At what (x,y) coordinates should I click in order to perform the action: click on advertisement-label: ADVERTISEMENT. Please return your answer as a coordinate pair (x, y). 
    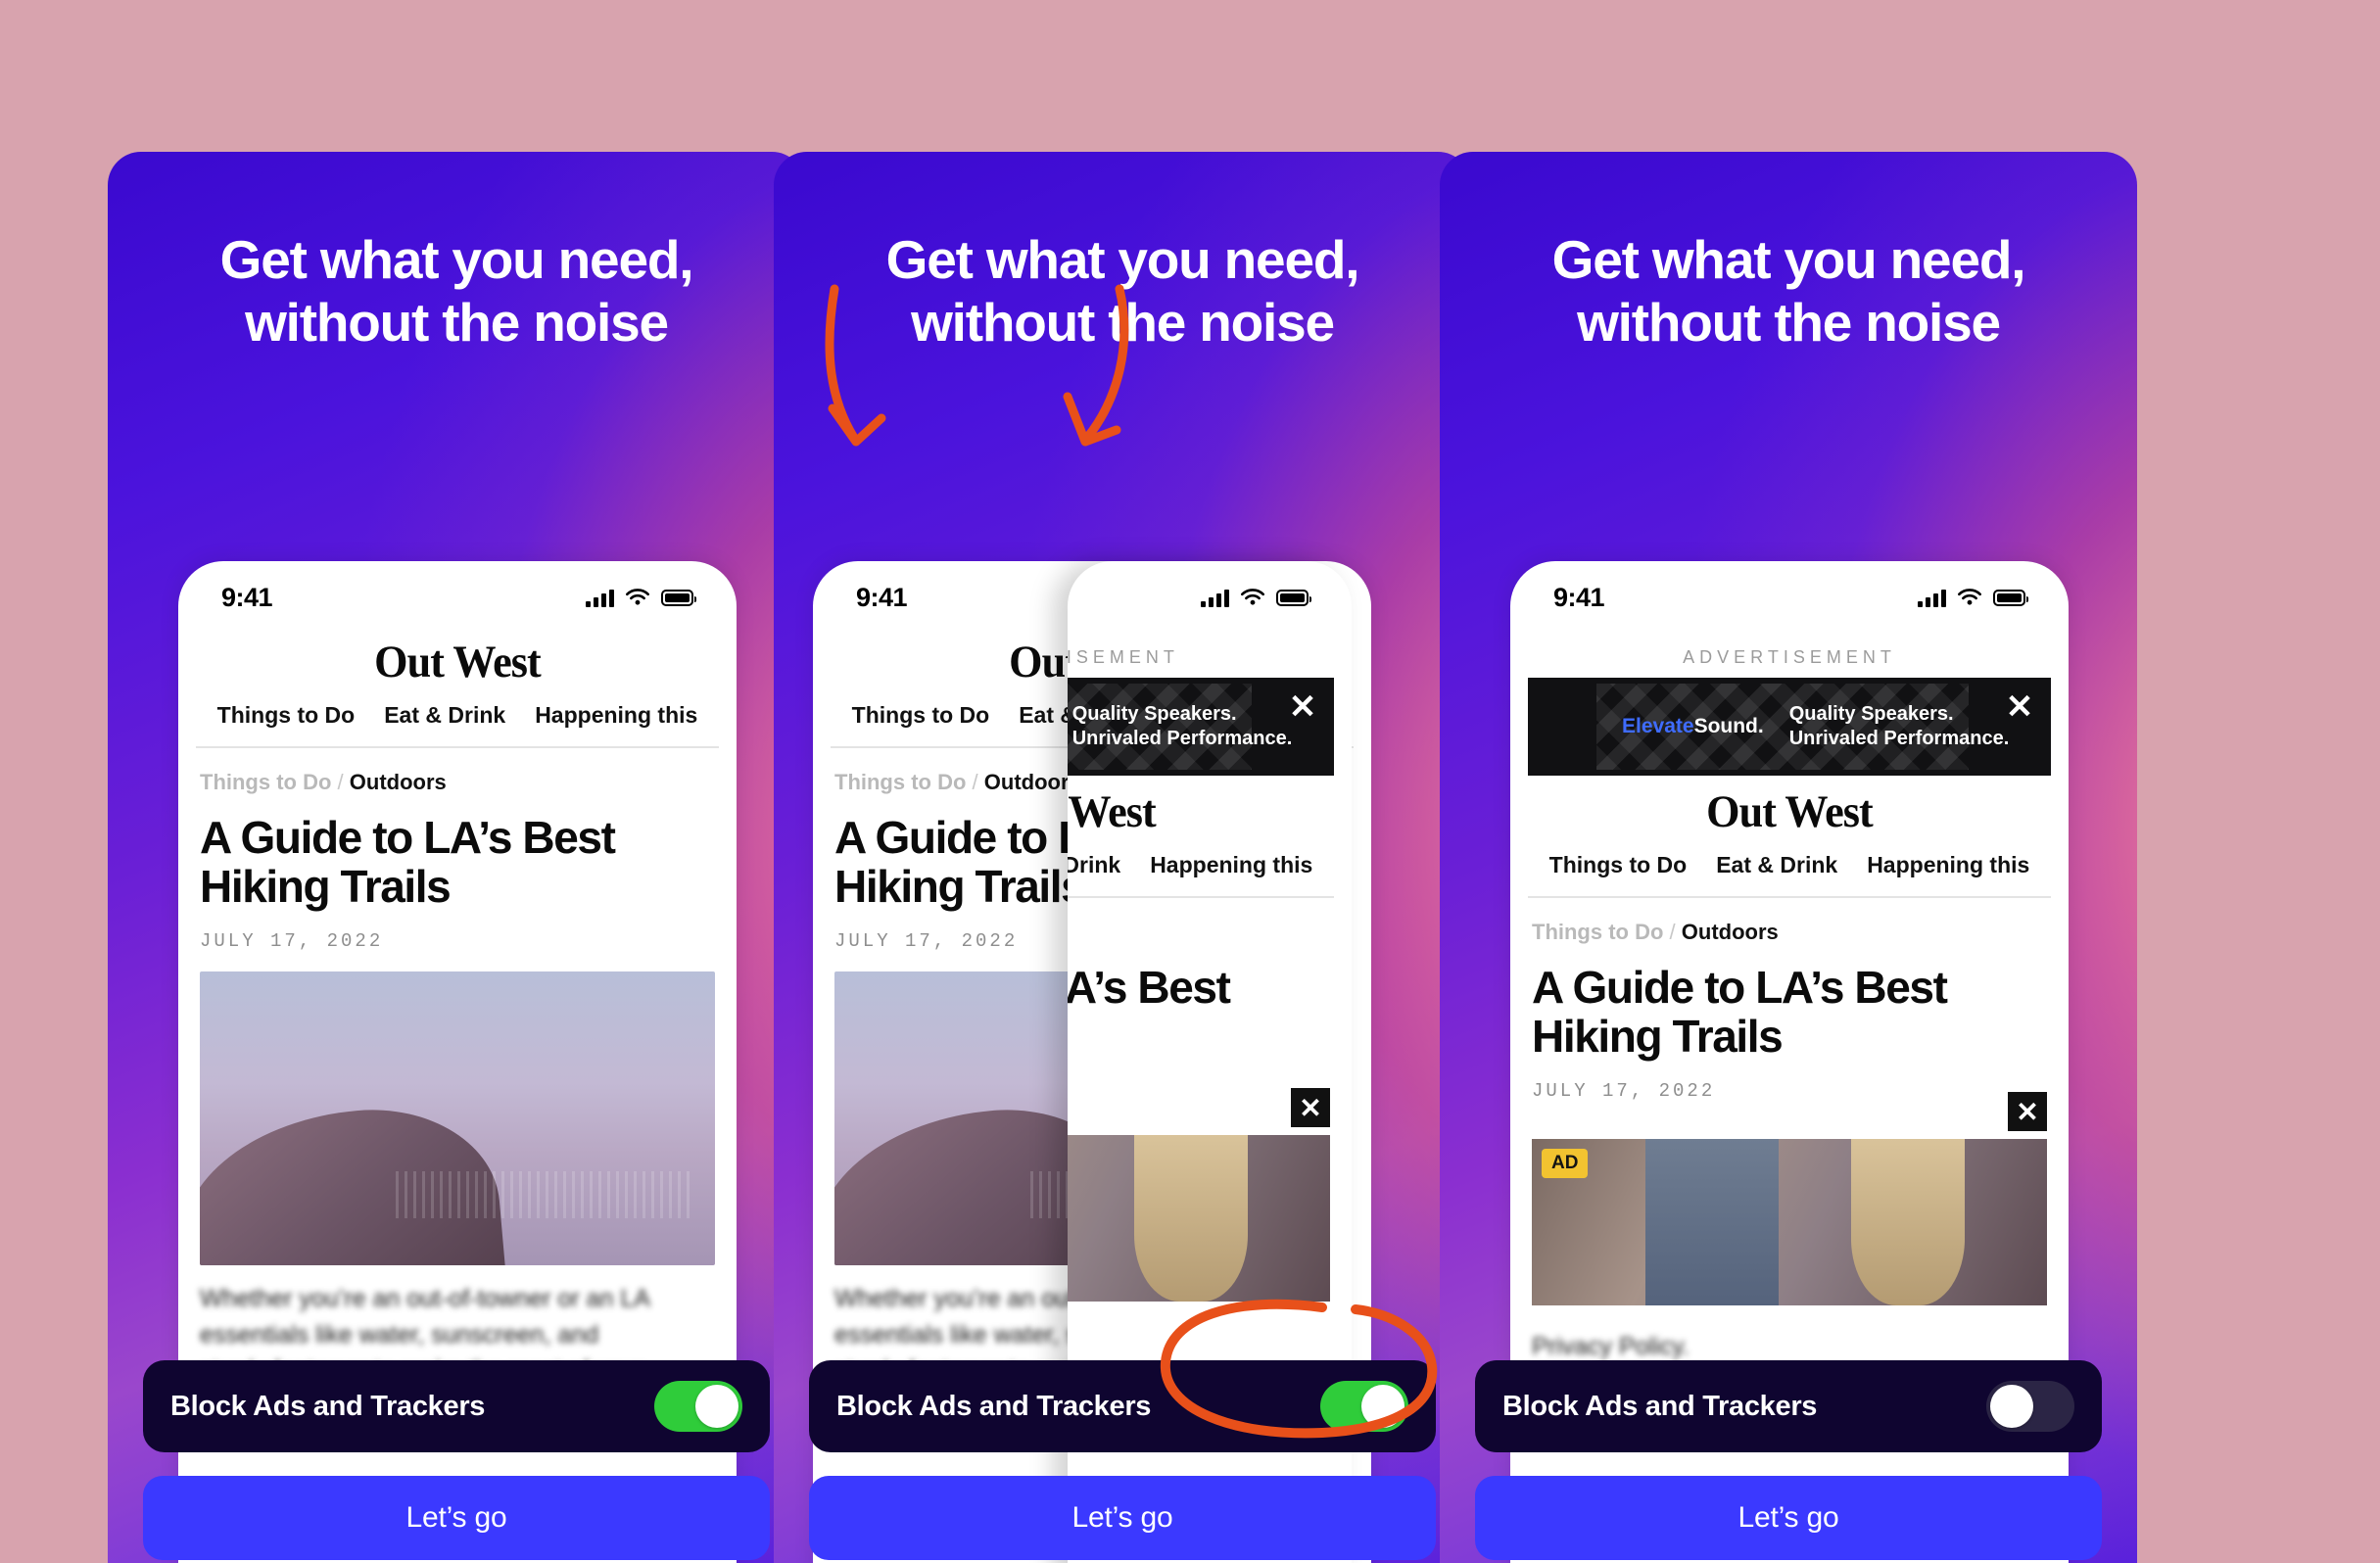
    Looking at the image, I should click on (1789, 657).